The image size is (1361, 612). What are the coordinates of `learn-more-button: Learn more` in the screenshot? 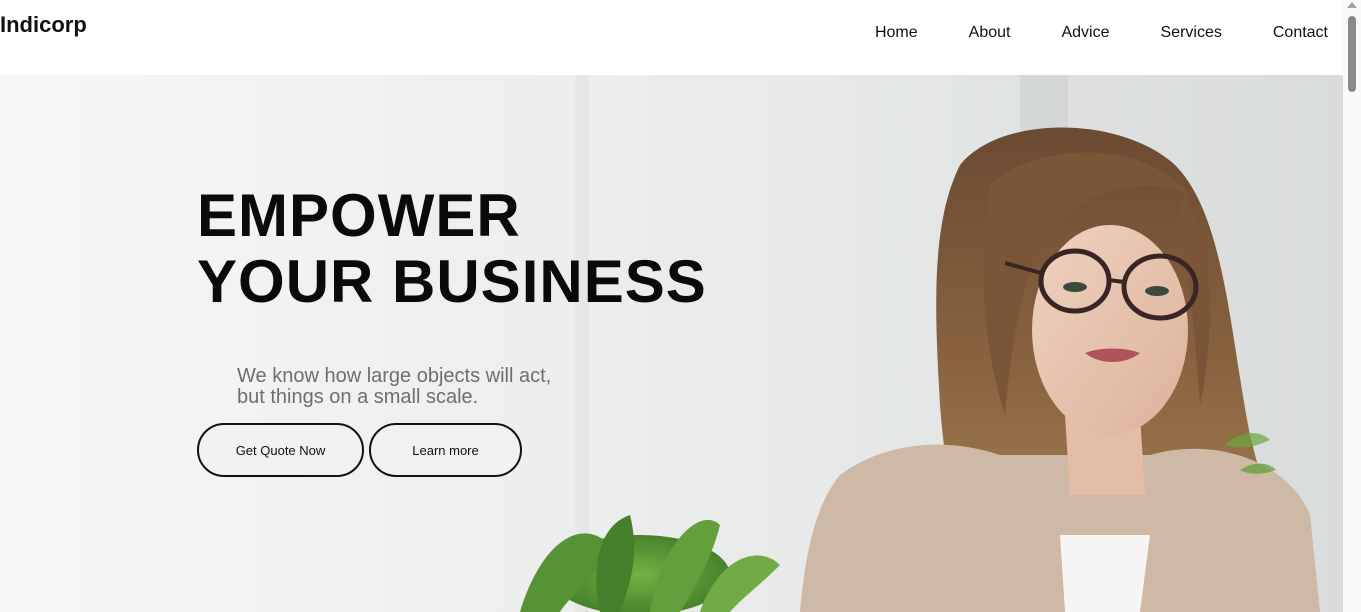 It's located at (445, 450).